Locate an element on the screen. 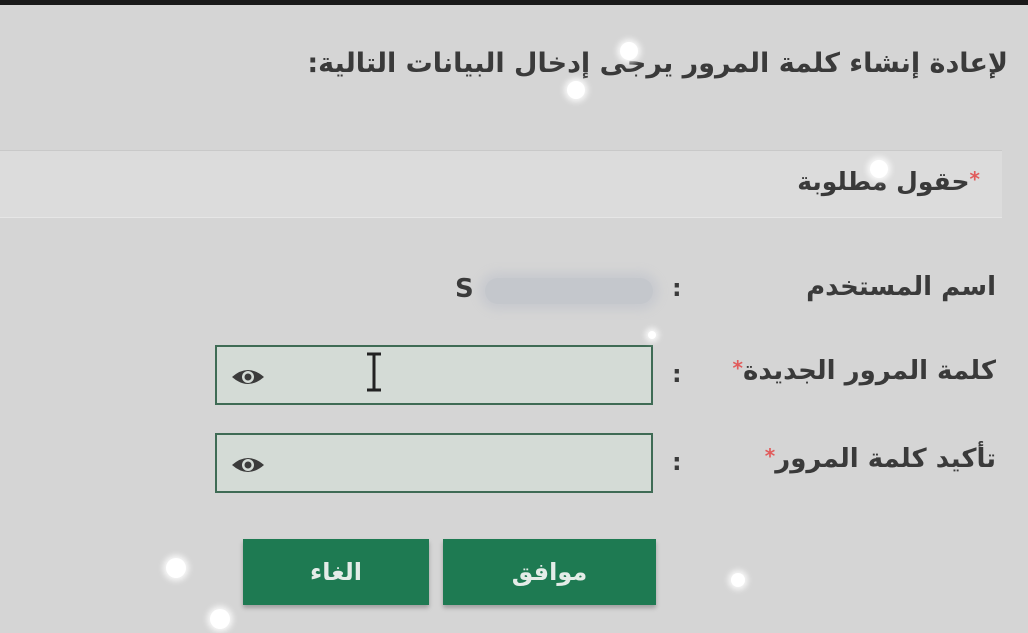  required-fields-note: *حقول مطلوبة is located at coordinates (888, 181).